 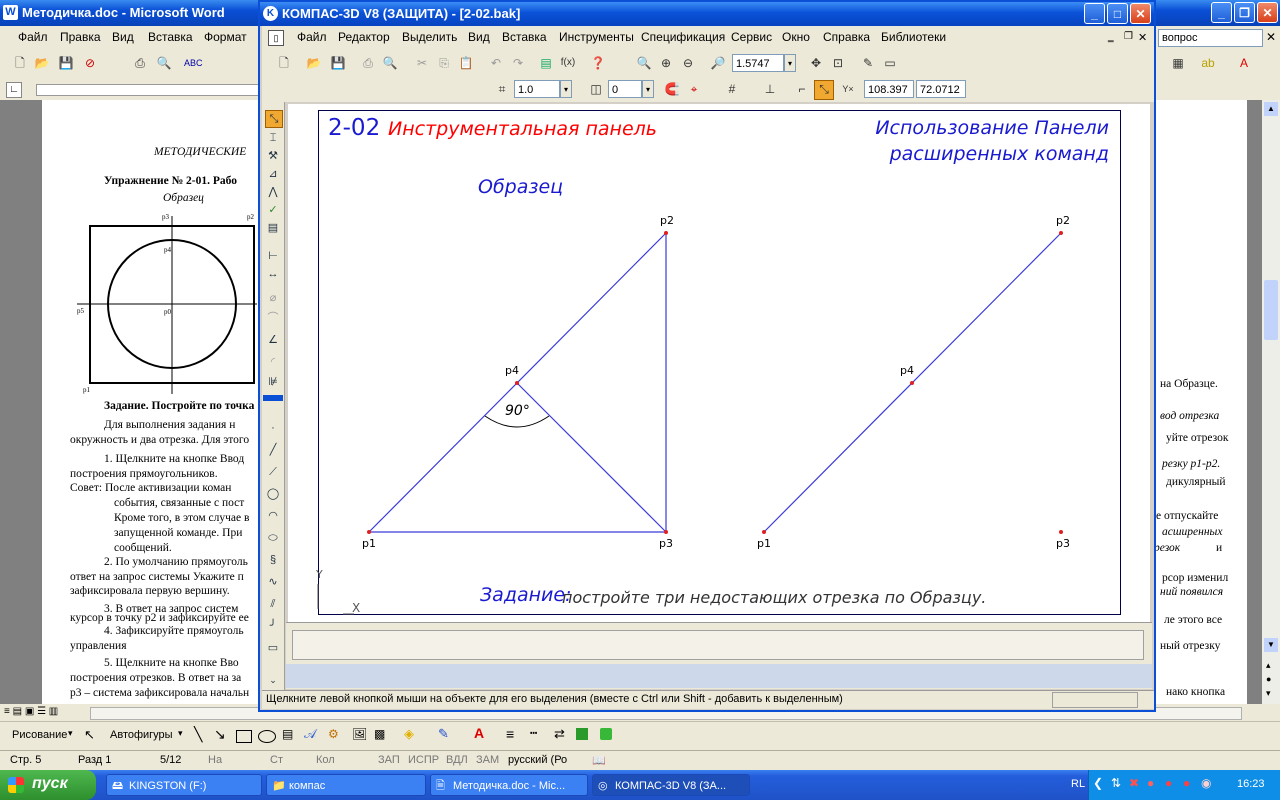 I want to click on edit-tool-icon: ⊿, so click(x=273, y=174).